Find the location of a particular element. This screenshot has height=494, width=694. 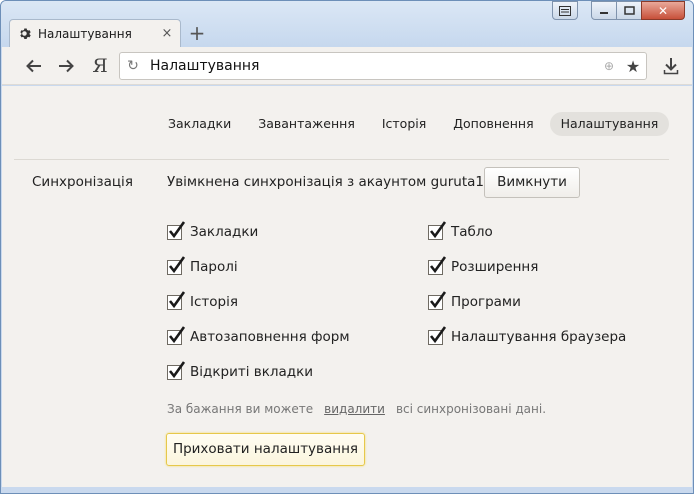

checkbox-open-tabs: Відкриті вкладки is located at coordinates (240, 370).